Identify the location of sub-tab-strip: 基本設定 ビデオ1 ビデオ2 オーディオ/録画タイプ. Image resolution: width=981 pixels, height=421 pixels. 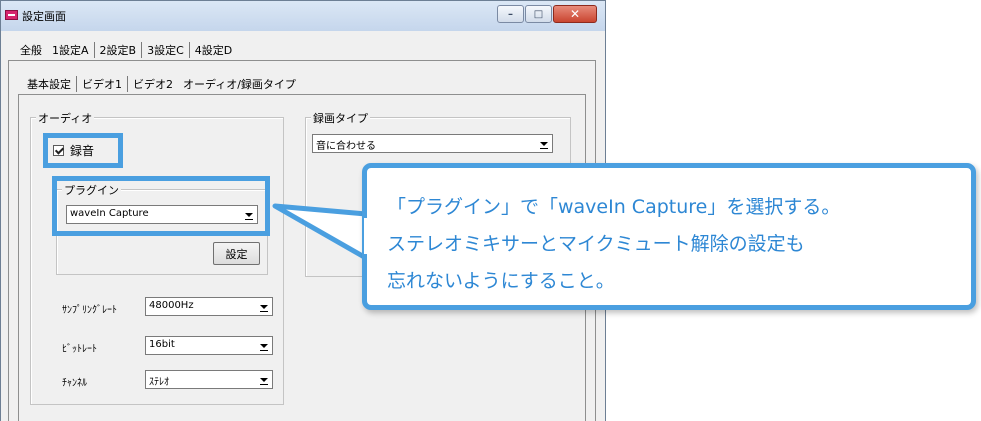
(161, 84).